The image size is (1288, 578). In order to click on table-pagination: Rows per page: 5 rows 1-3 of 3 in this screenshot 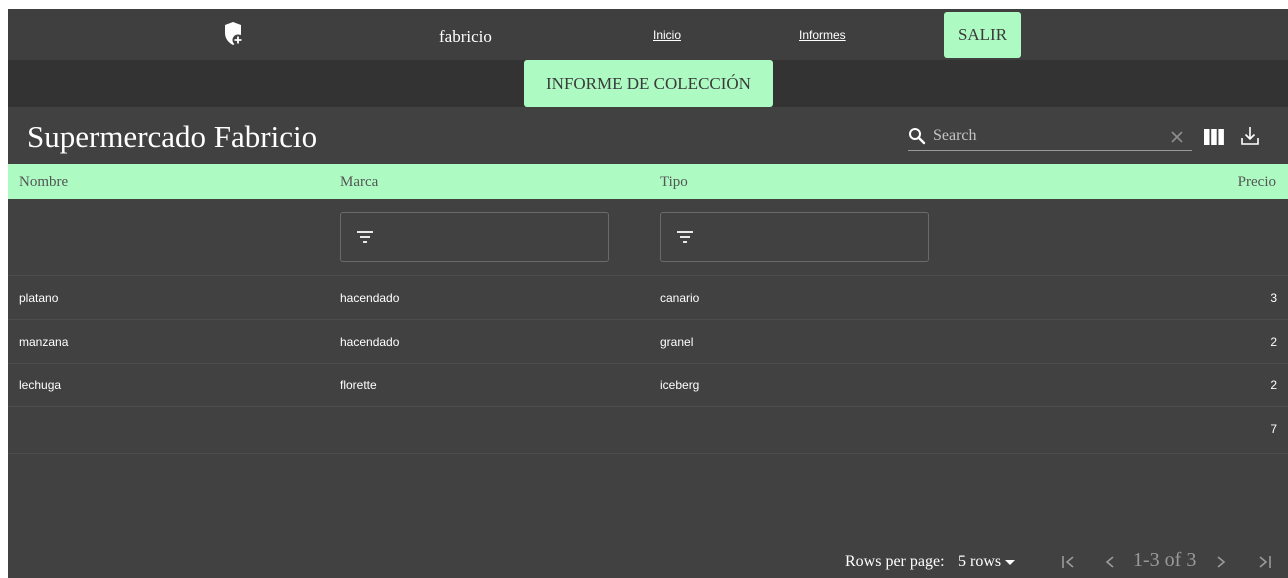, I will do `click(648, 562)`.